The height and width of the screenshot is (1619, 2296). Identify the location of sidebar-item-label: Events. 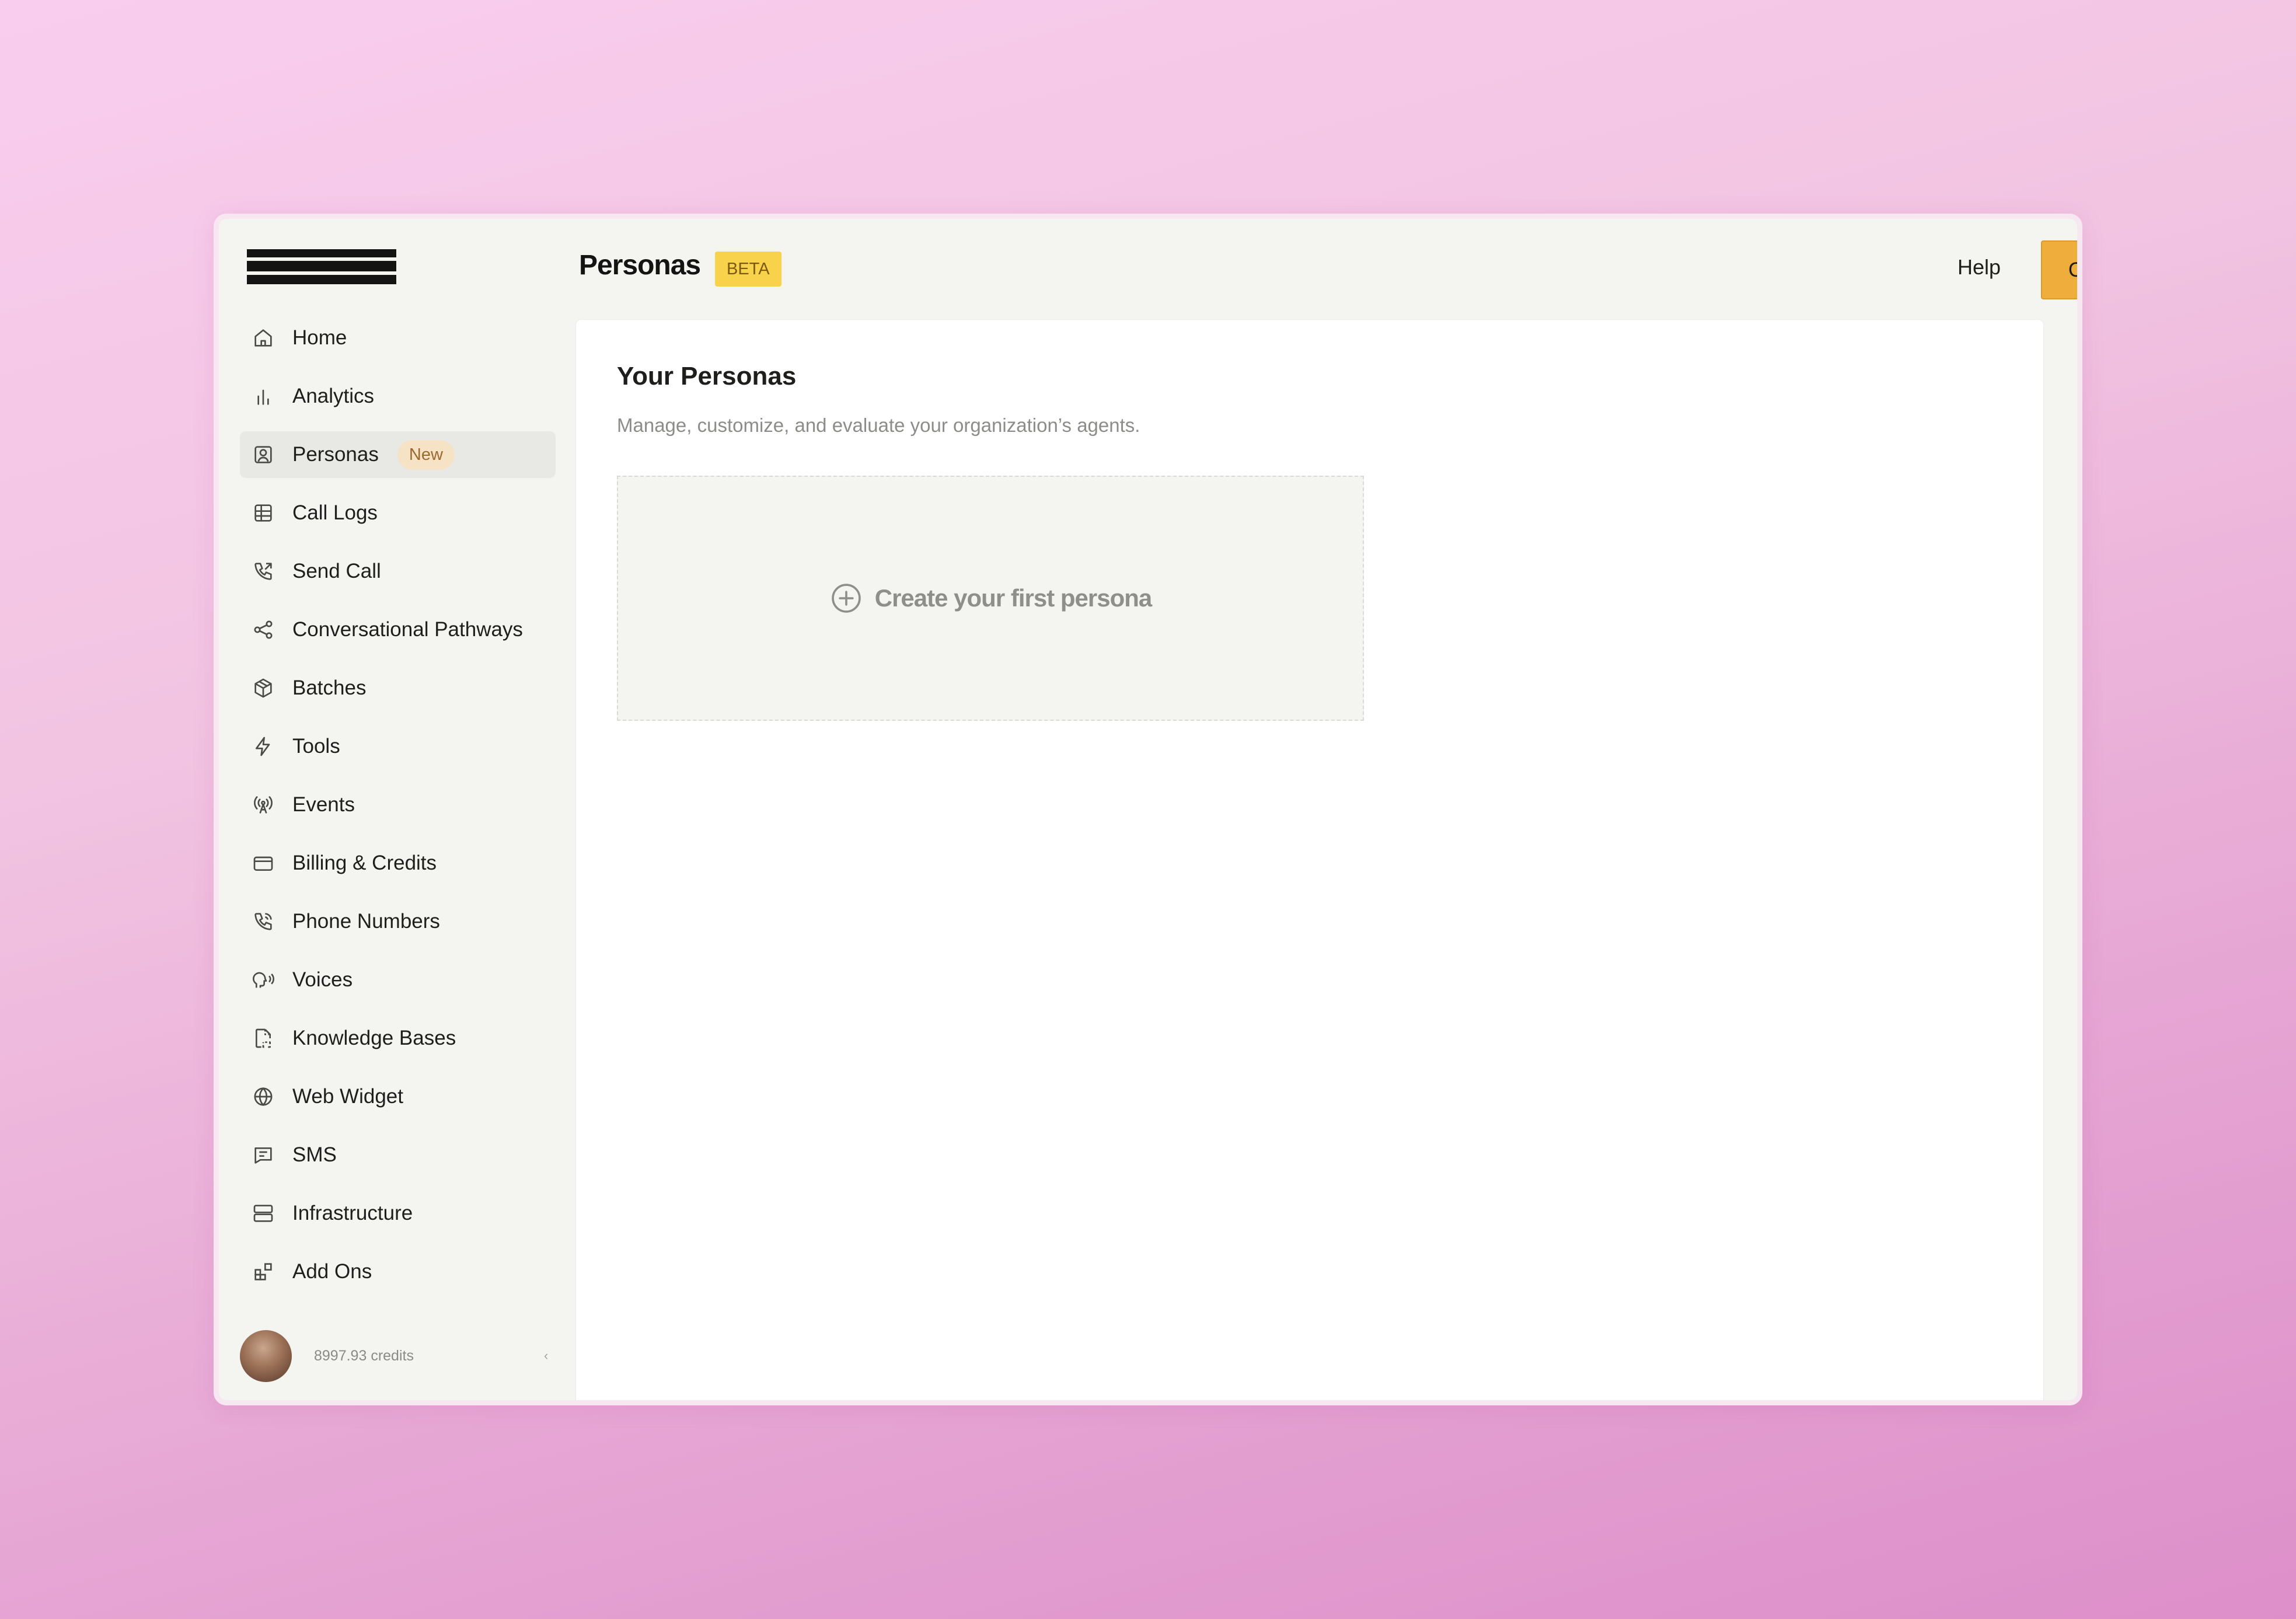
(323, 804).